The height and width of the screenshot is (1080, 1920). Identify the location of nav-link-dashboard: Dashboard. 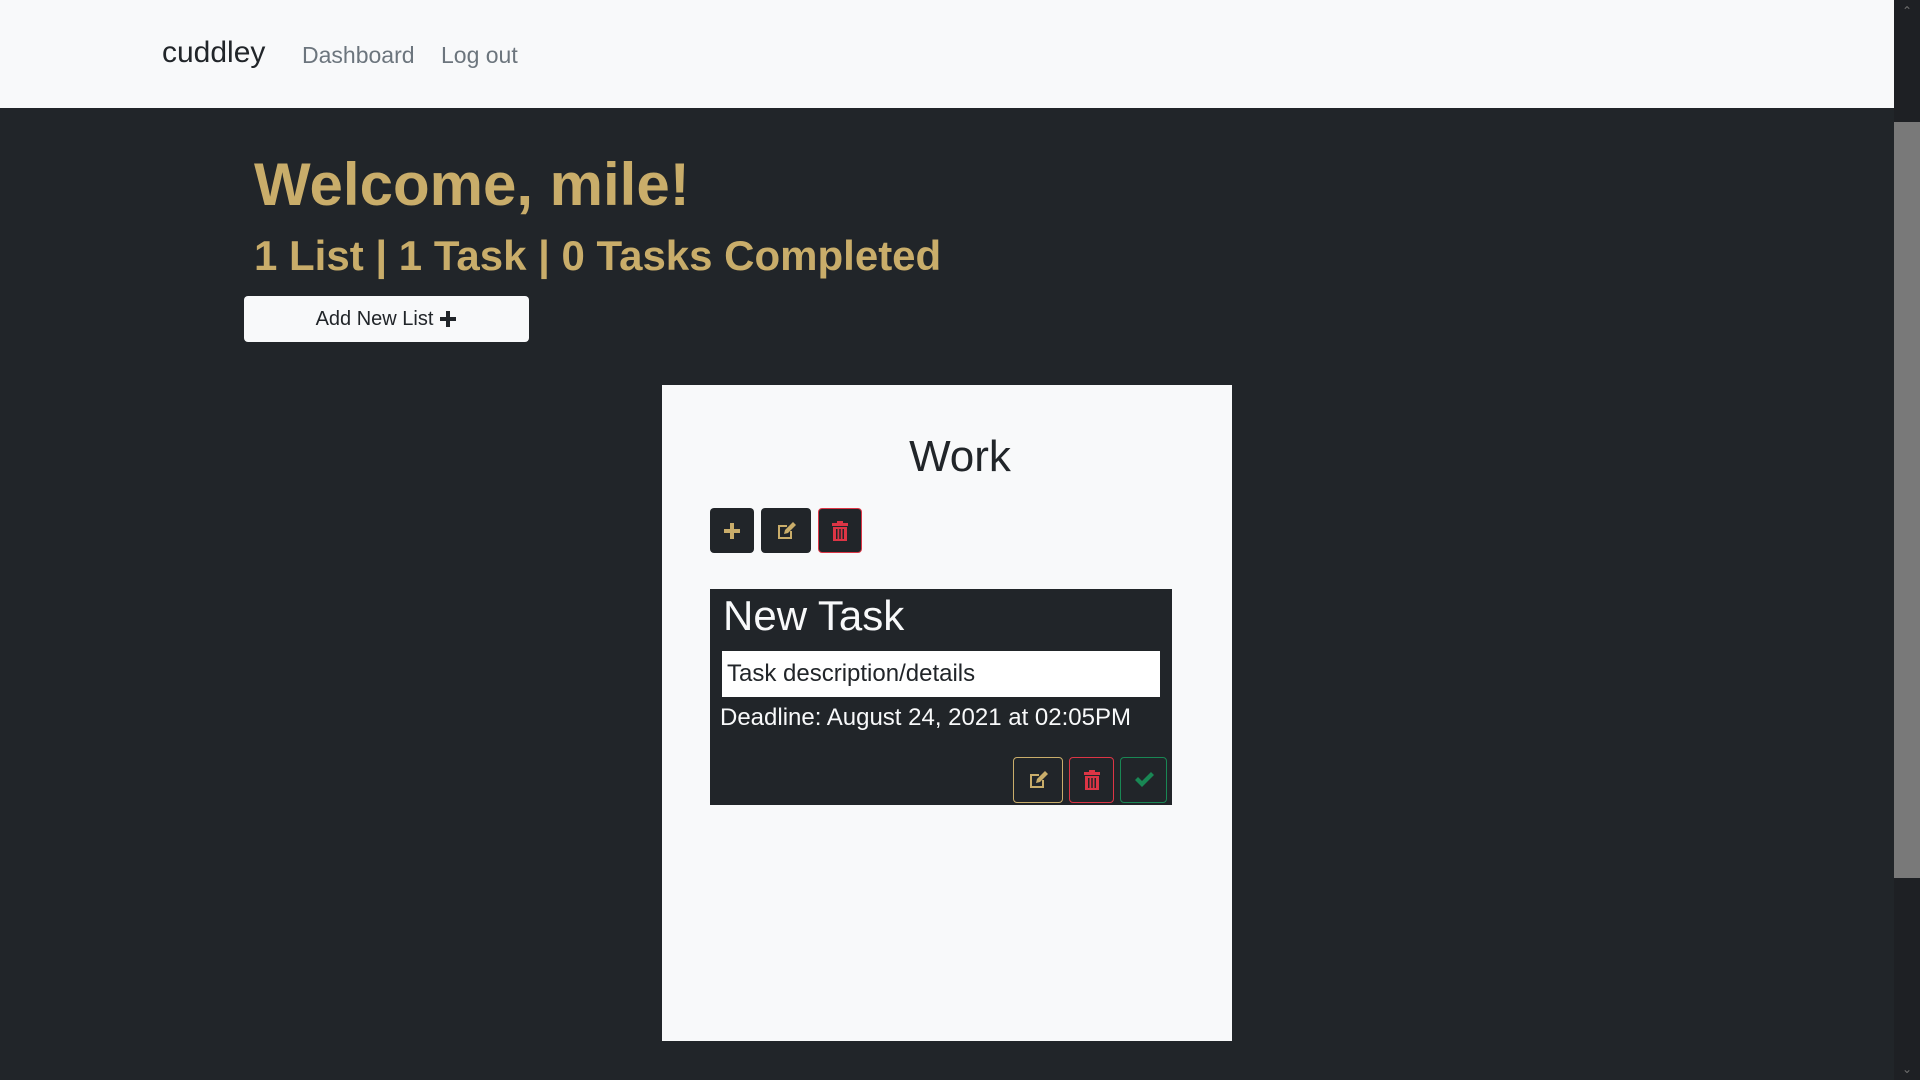
(358, 55).